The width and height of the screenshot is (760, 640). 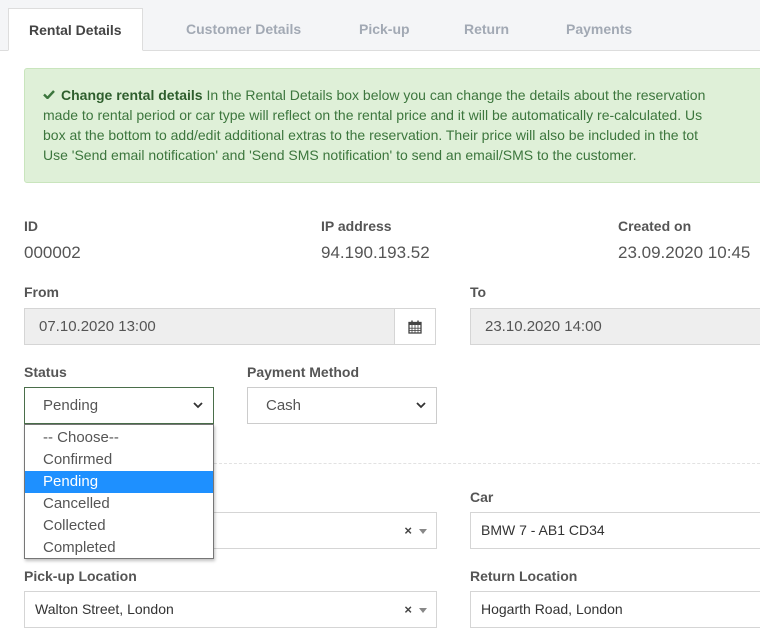 I want to click on tab-customer-details: Customer Details, so click(x=243, y=29).